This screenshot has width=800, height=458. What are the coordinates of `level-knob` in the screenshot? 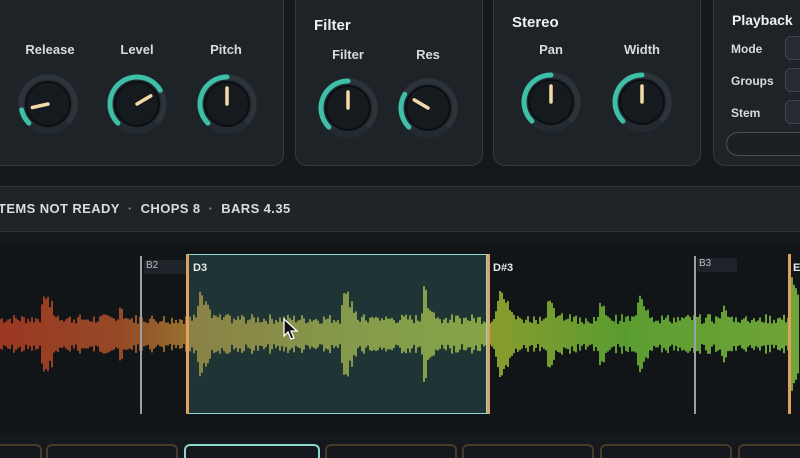 It's located at (137, 104).